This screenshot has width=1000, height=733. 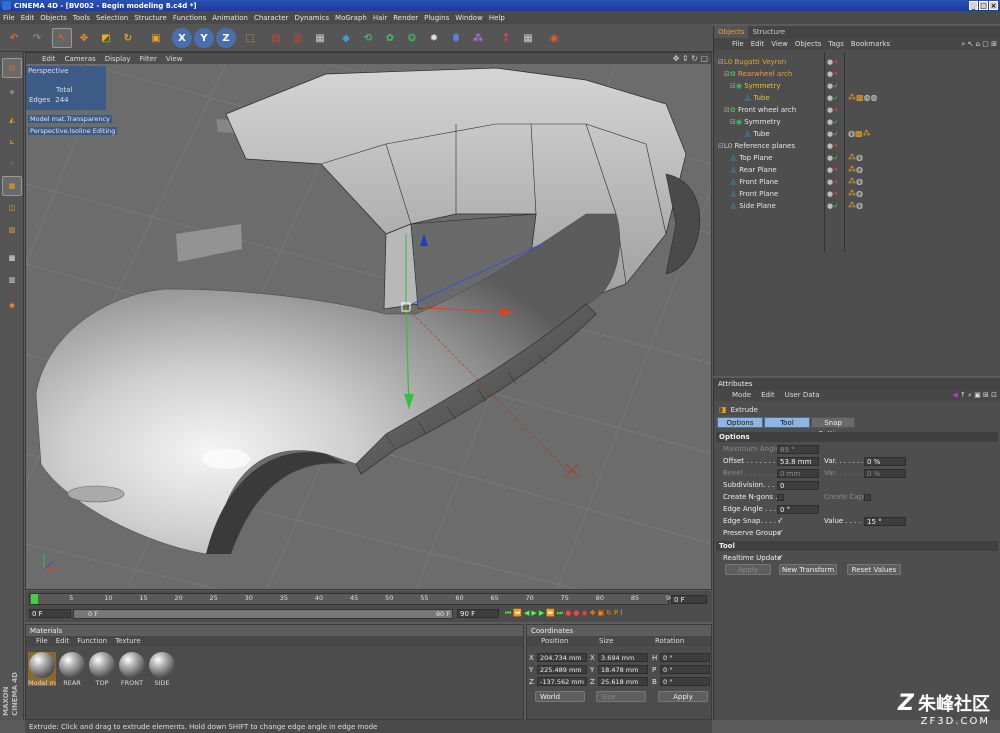 What do you see at coordinates (390, 38) in the screenshot?
I see `nurbs-icon: ✿` at bounding box center [390, 38].